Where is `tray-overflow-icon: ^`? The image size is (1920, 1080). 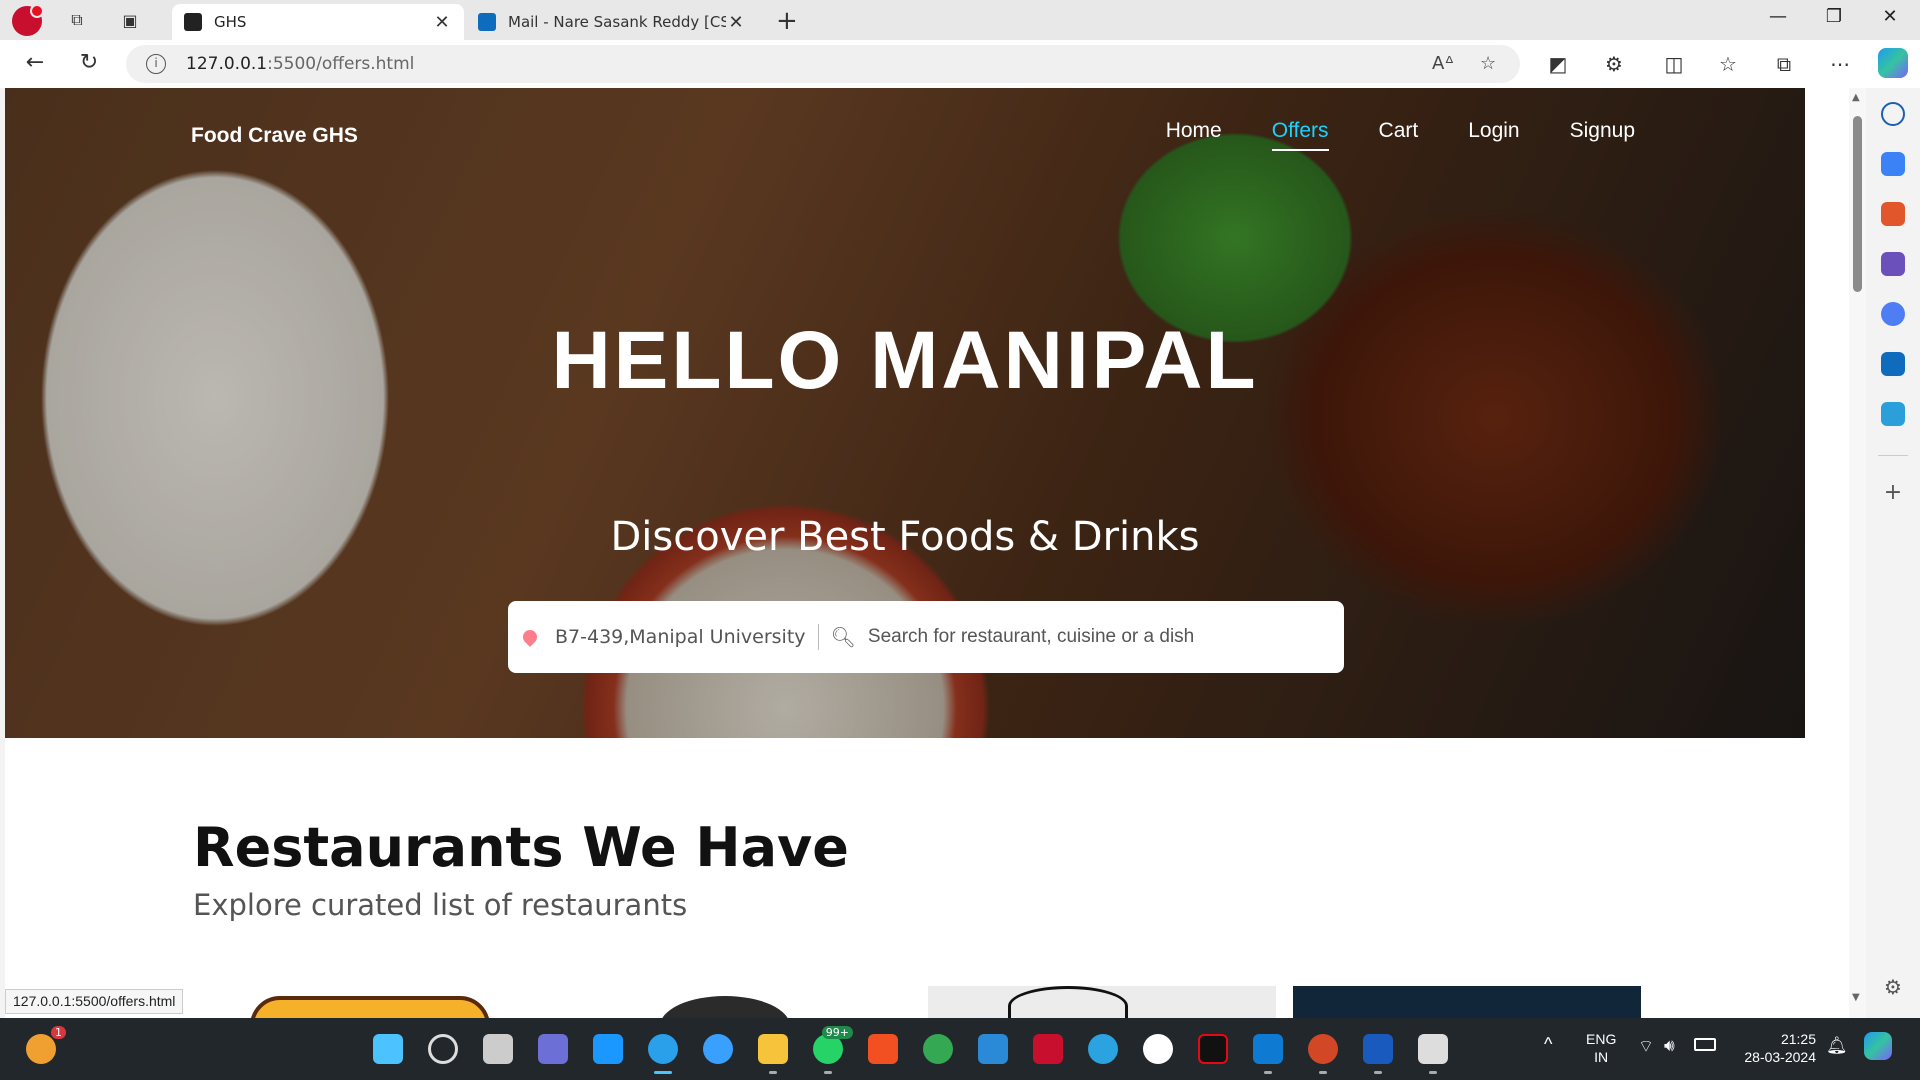 tray-overflow-icon: ^ is located at coordinates (1548, 1044).